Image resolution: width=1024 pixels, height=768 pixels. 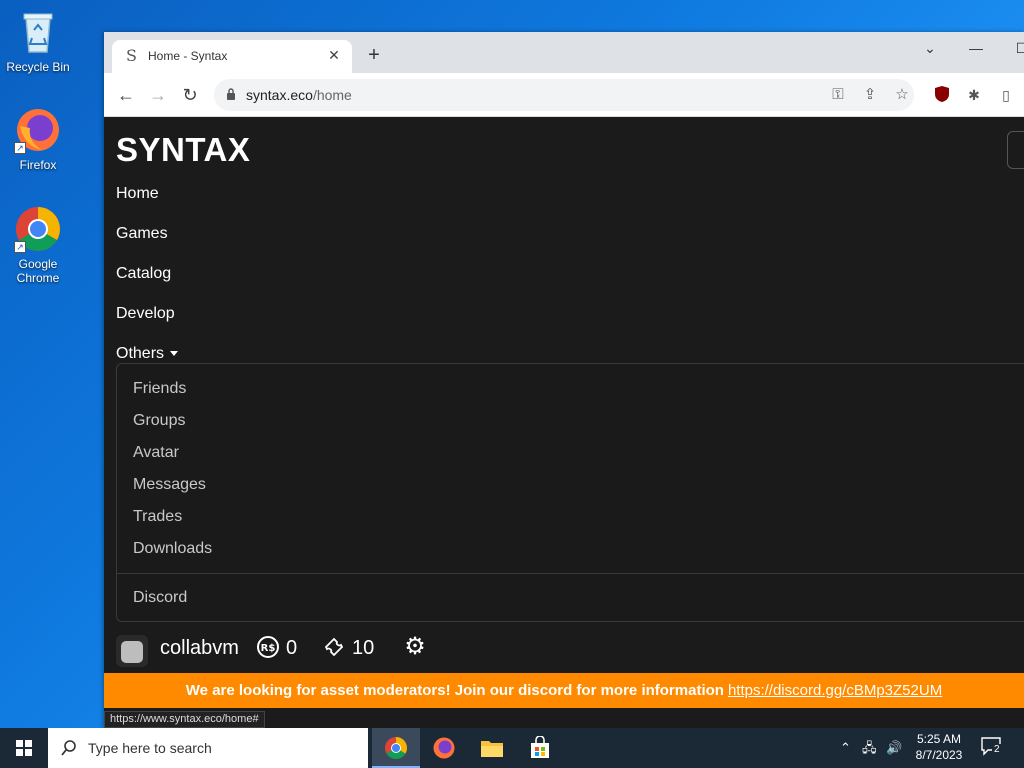 What do you see at coordinates (199, 648) in the screenshot?
I see `username: collabvm` at bounding box center [199, 648].